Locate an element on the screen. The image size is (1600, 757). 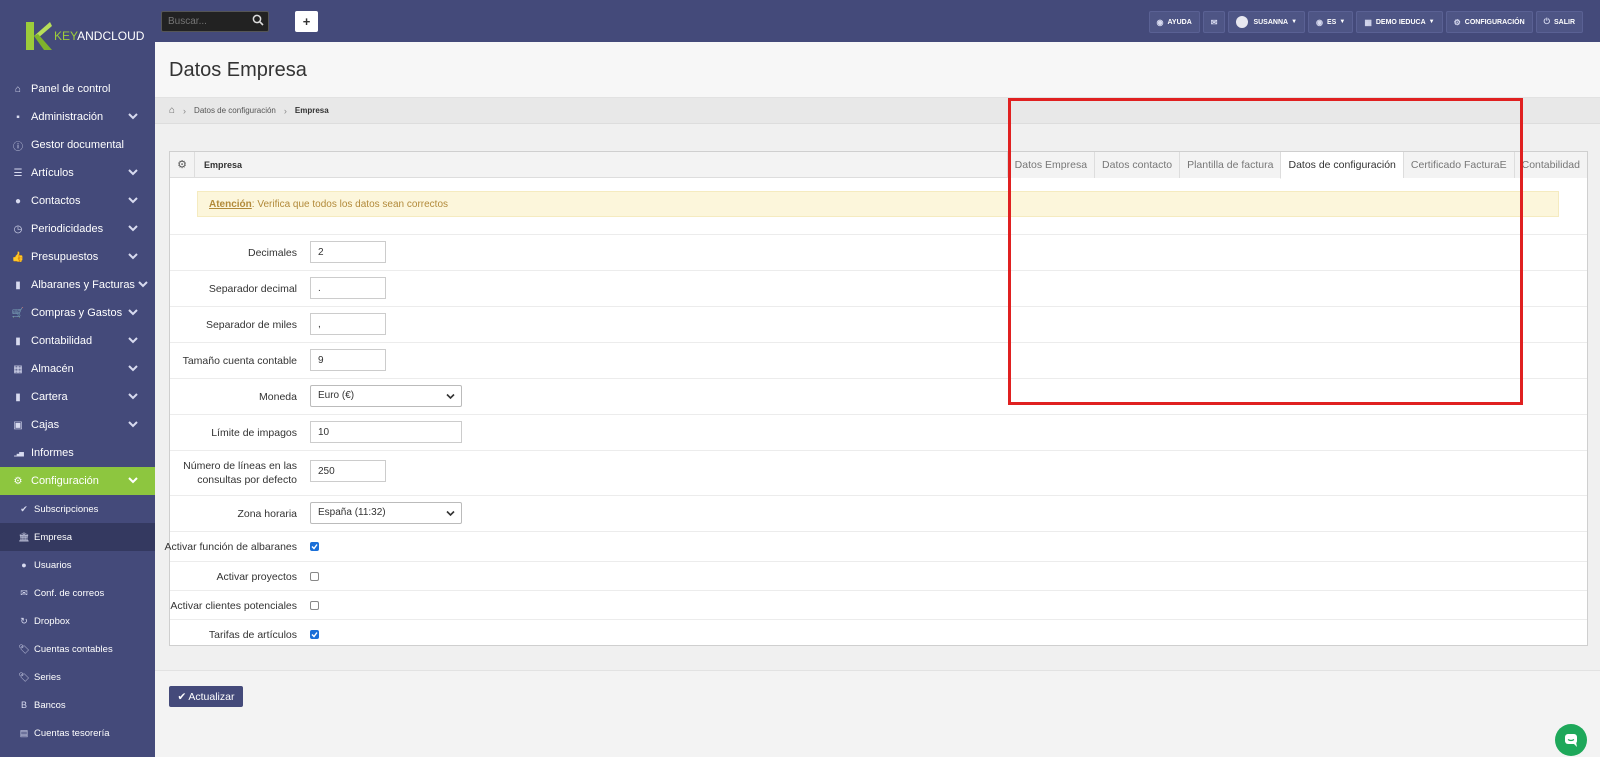
unpaid-limit-input is located at coordinates (386, 432).